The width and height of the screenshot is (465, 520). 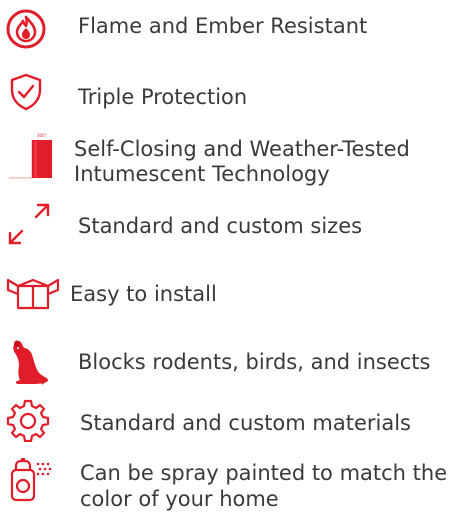 What do you see at coordinates (28, 361) in the screenshot?
I see `rodent-icon` at bounding box center [28, 361].